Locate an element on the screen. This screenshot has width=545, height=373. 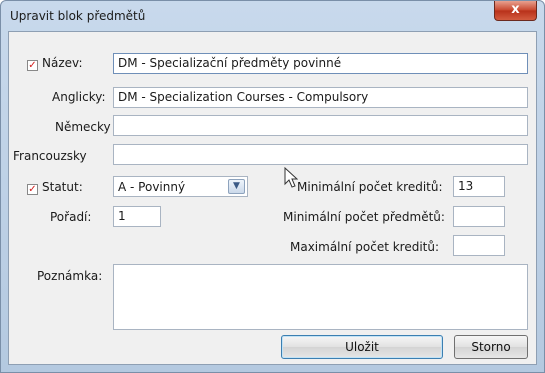
nazev-label: ✓ Název: is located at coordinates (55, 63).